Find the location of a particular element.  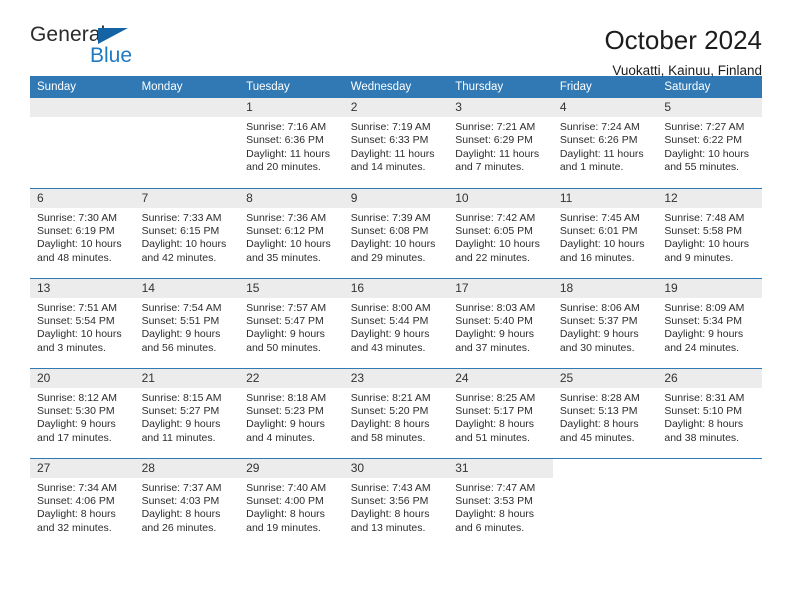

sunset-text: Sunset: 5:37 PM is located at coordinates (598, 320).